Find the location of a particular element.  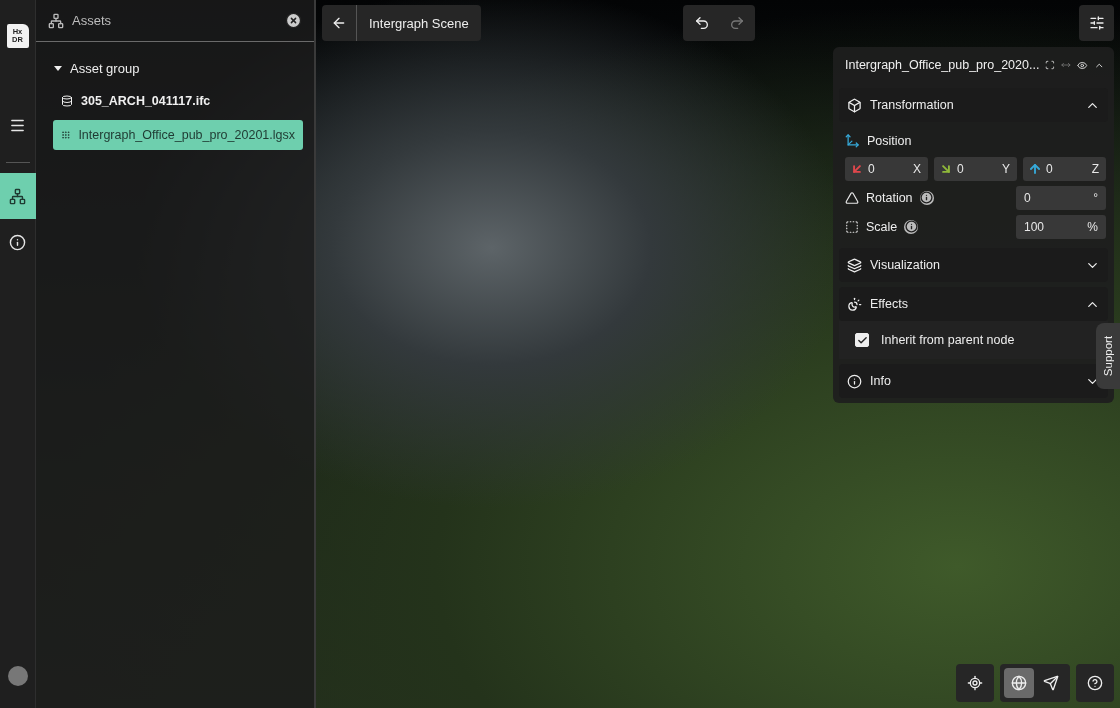

asset-item: Intergraph_Office_pub_pro_20201.lgsx is located at coordinates (178, 135).